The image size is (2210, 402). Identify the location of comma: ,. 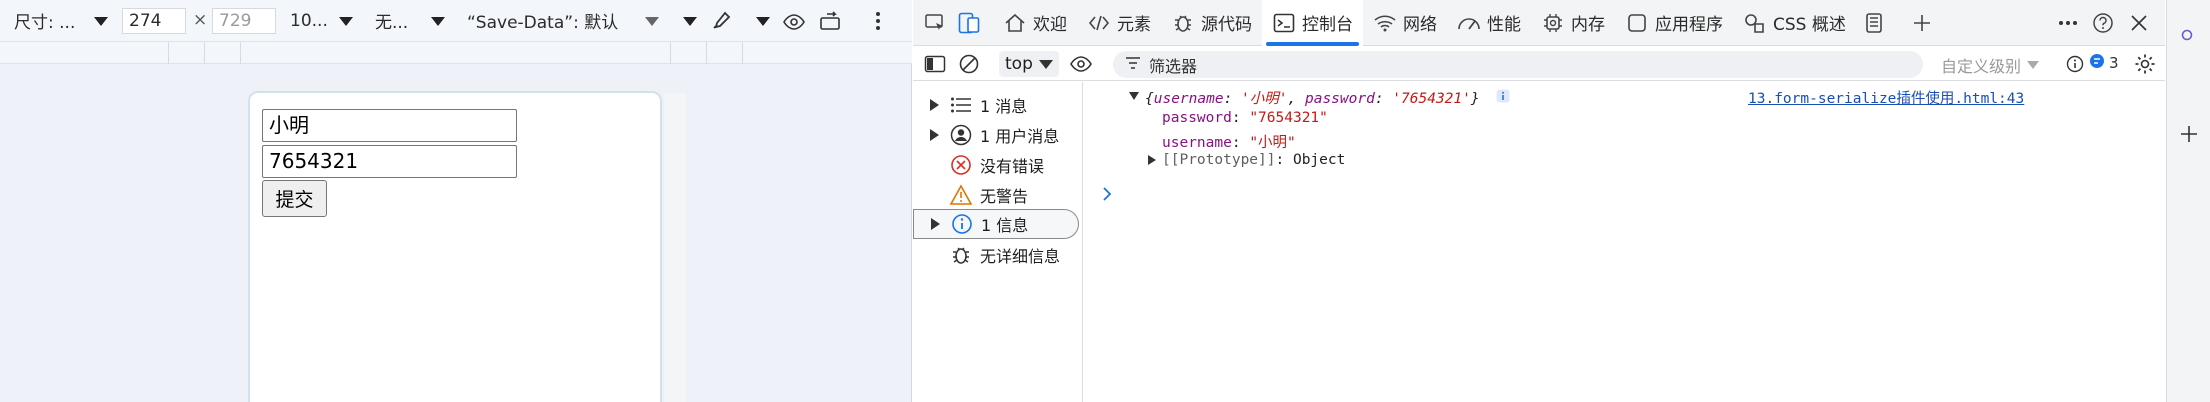
(1292, 99).